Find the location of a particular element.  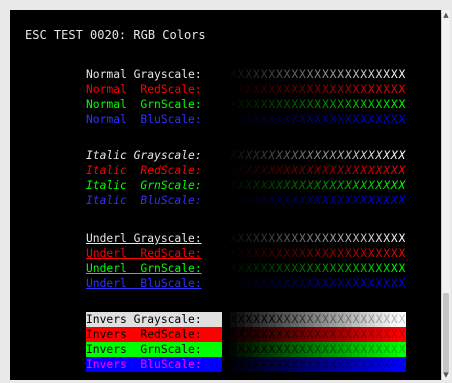

italic-green-row: Italic GrnScale: XXXXXXXXXXXXXXXXXXXXXXXX is located at coordinates (246, 185).